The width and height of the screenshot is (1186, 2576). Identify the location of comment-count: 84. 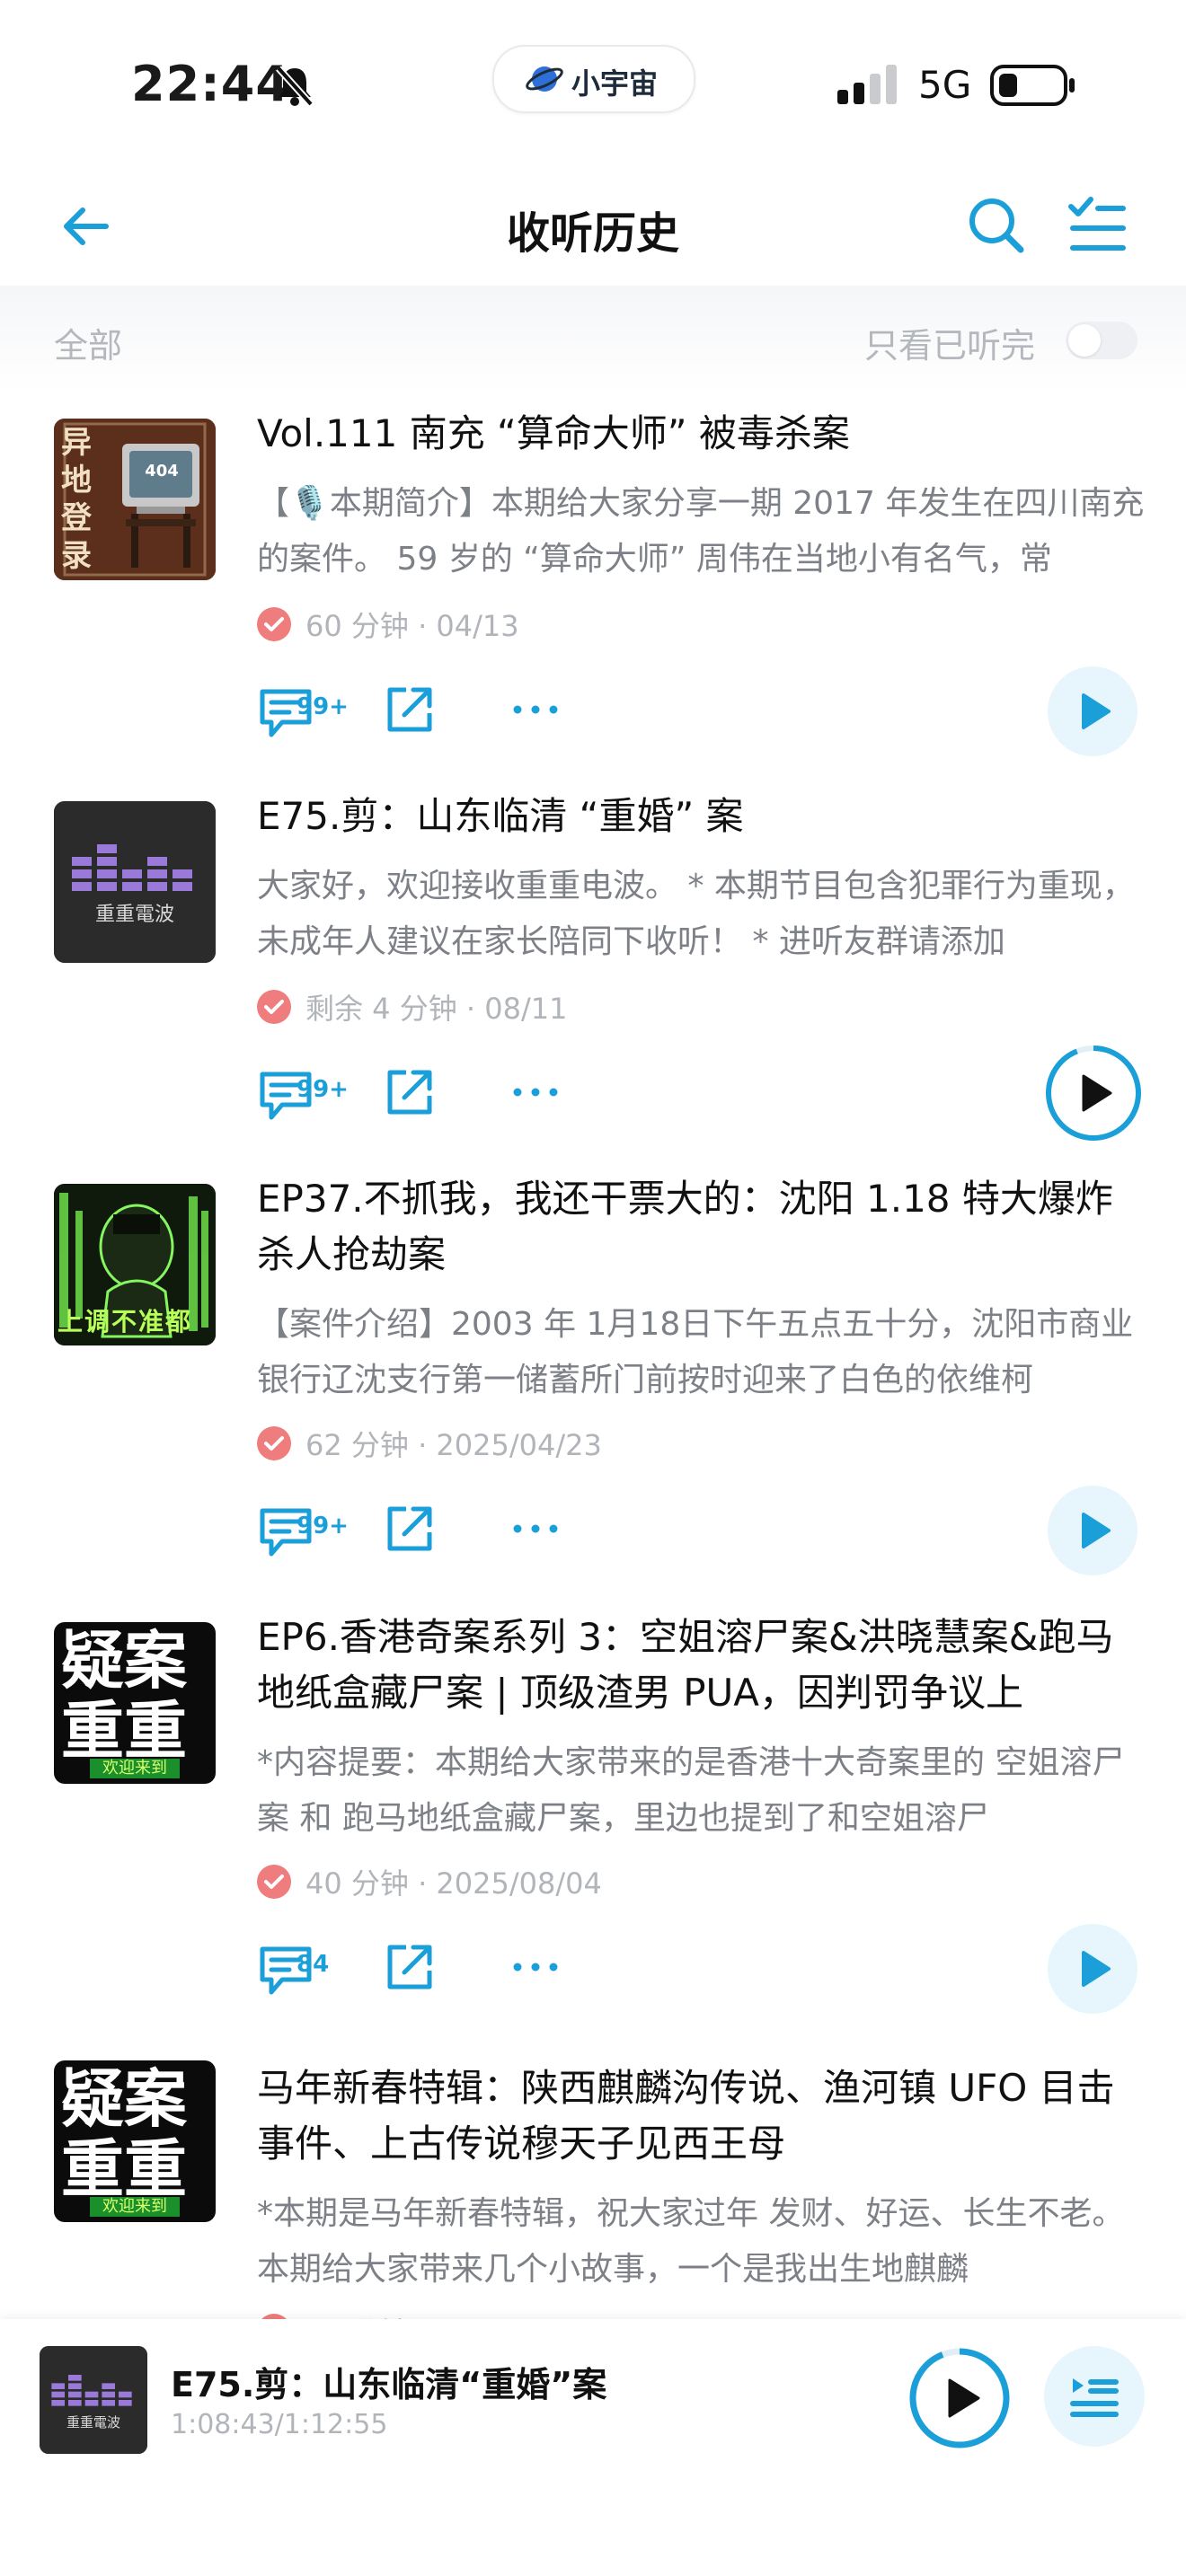
(313, 1964).